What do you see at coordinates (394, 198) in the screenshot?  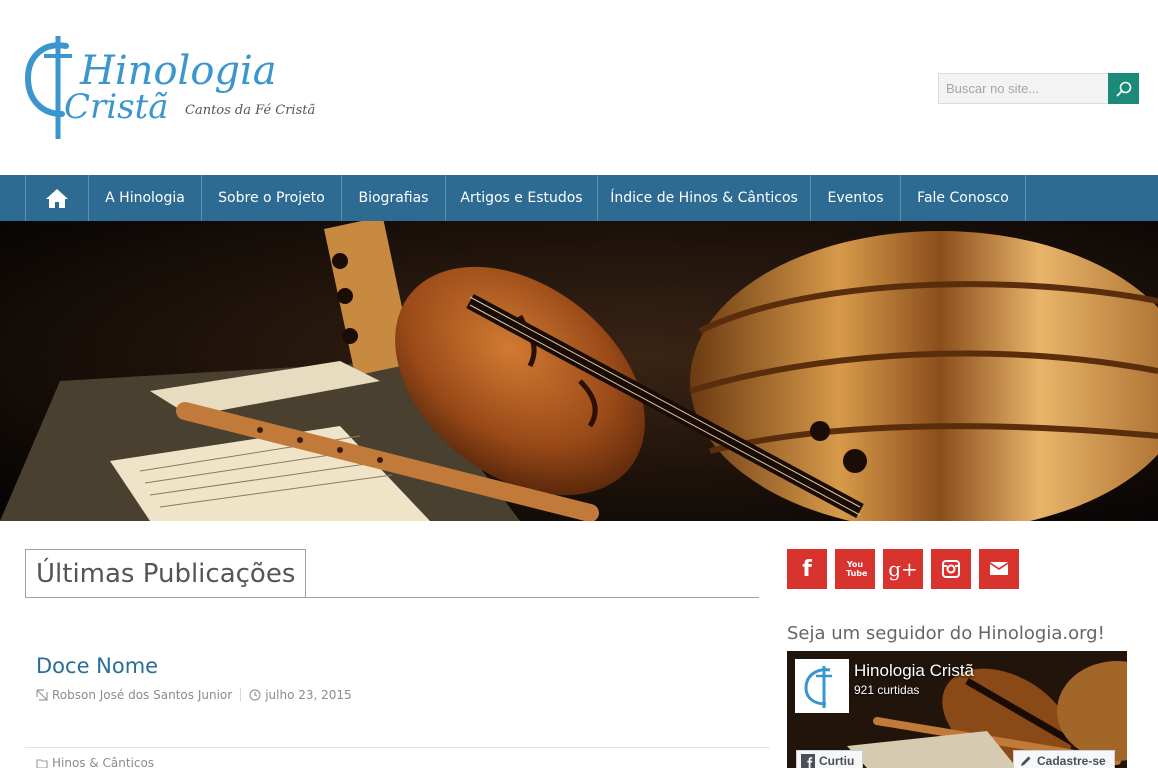 I see `nav-item-biografias: Biografias` at bounding box center [394, 198].